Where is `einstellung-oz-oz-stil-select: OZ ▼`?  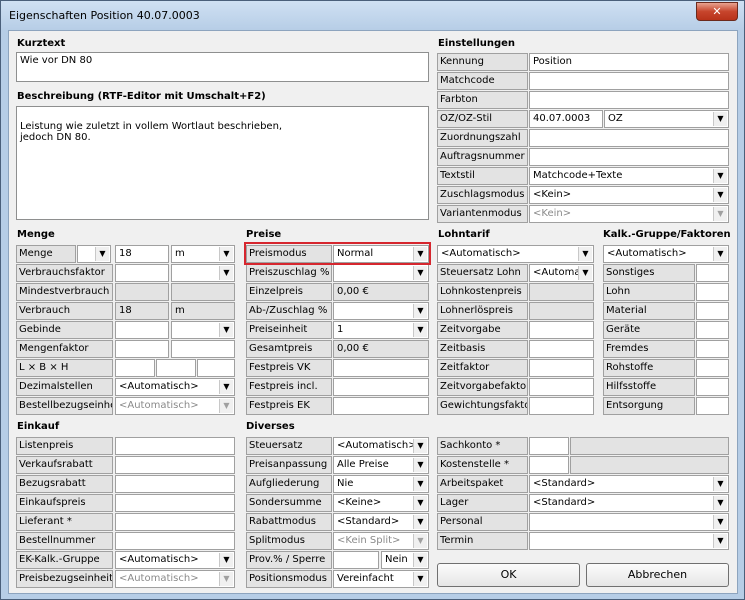
einstellung-oz-oz-stil-select: OZ ▼ is located at coordinates (666, 119).